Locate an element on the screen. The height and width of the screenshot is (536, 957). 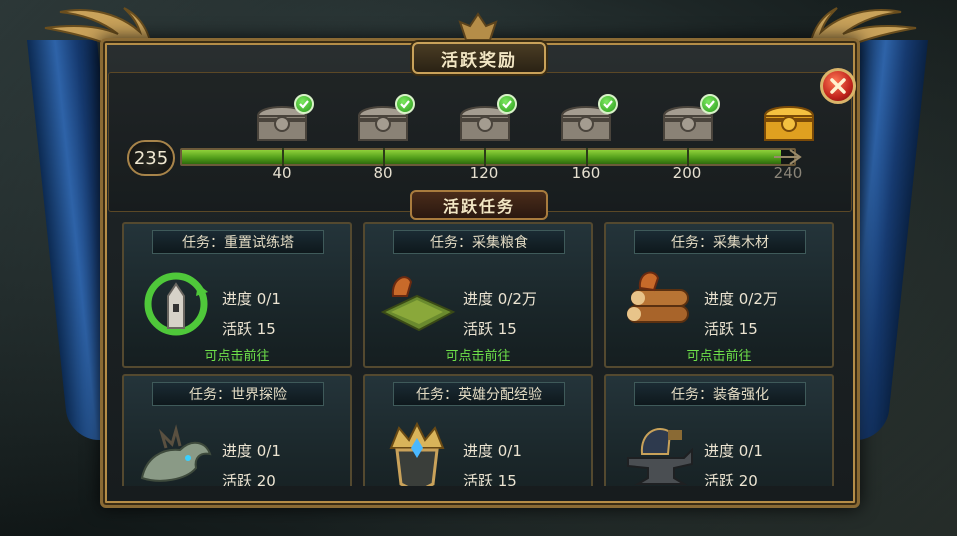
section-title: 活跃任务 is located at coordinates (479, 205).